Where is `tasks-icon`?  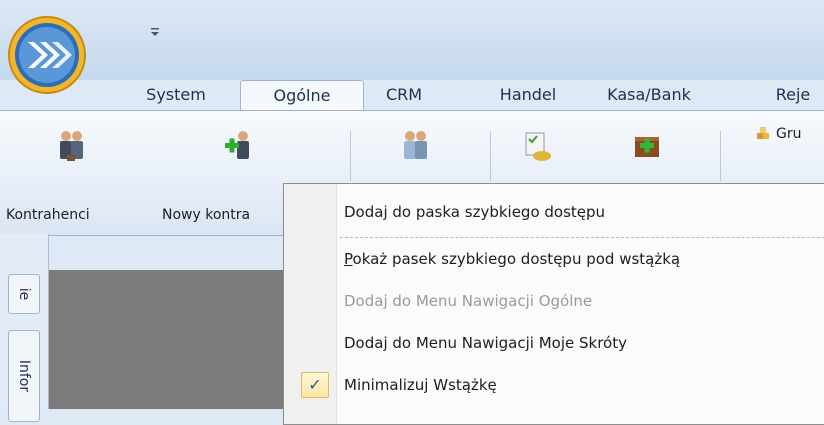 tasks-icon is located at coordinates (537, 146).